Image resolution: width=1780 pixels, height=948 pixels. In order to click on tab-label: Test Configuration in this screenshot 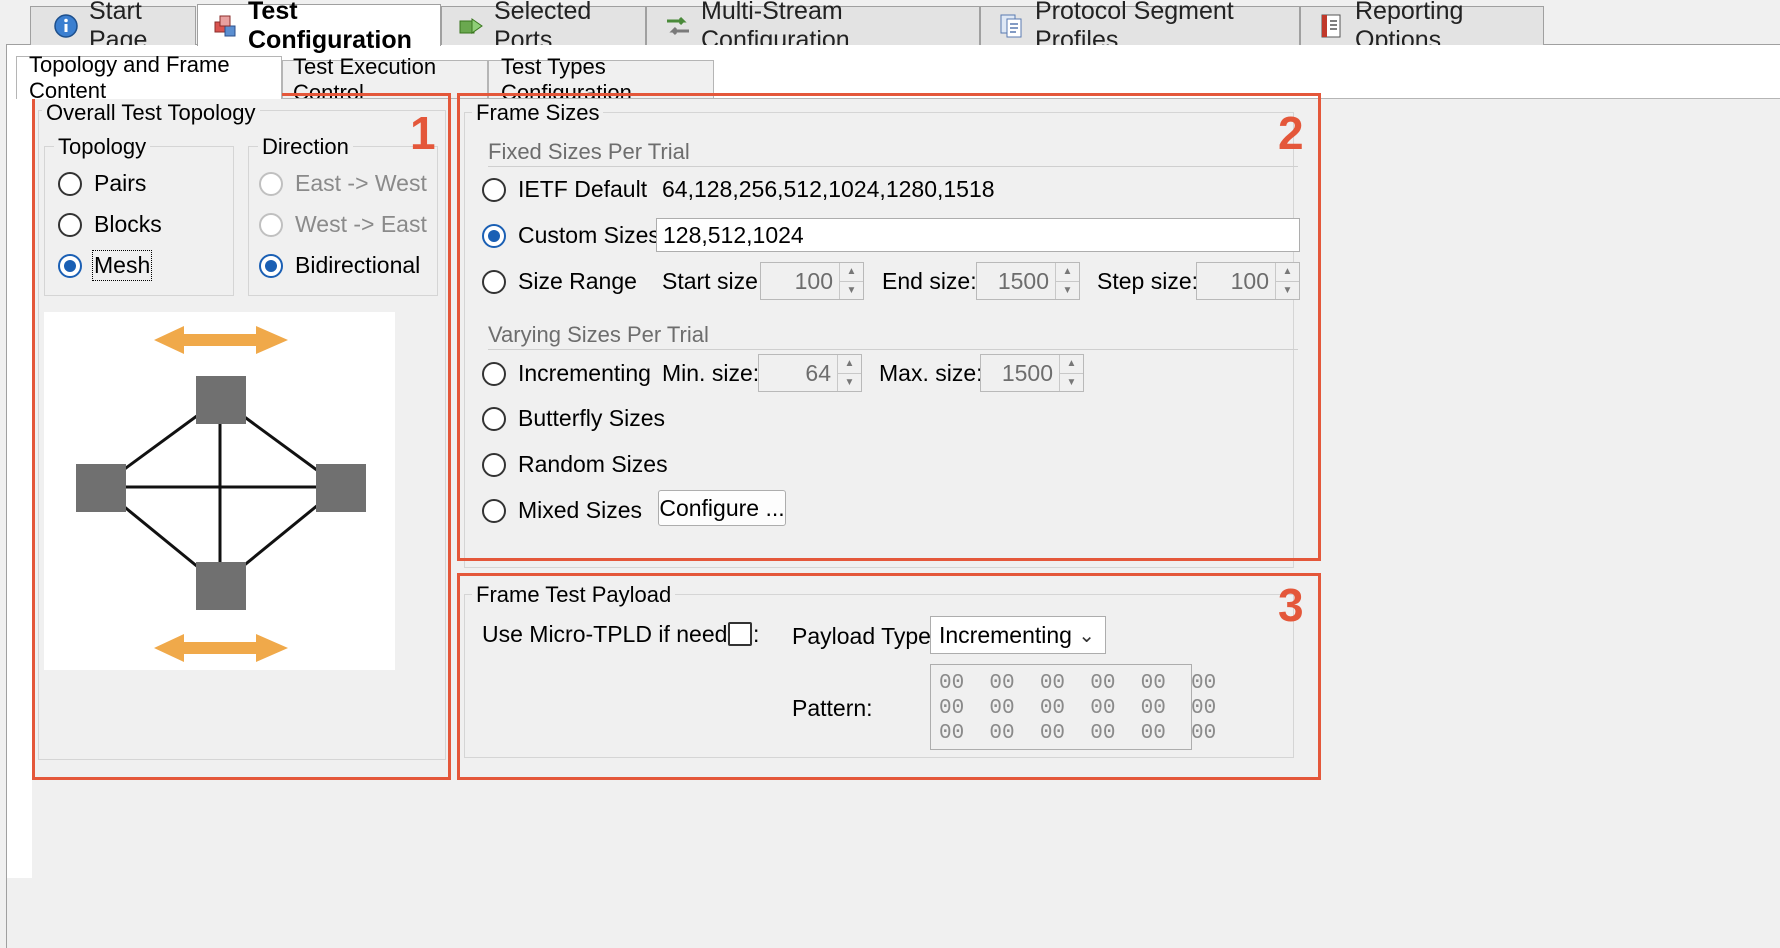, I will do `click(330, 27)`.